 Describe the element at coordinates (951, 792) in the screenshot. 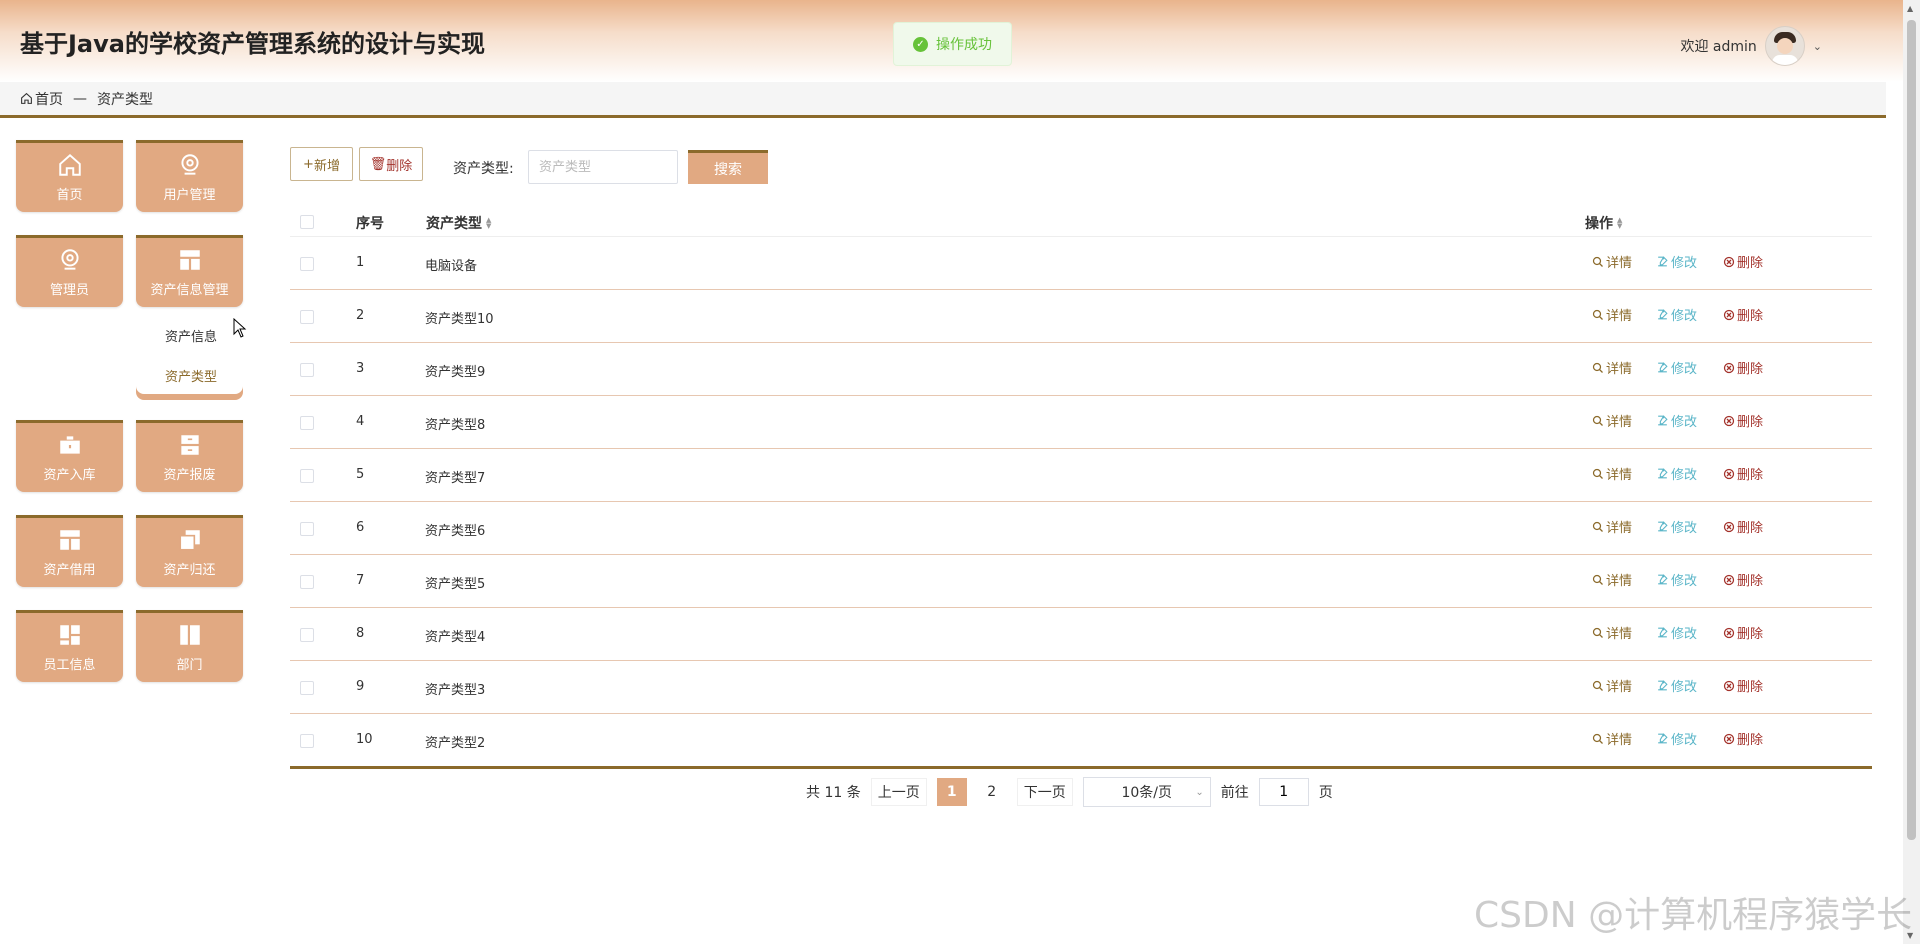

I see `page-1-button: 1` at that location.